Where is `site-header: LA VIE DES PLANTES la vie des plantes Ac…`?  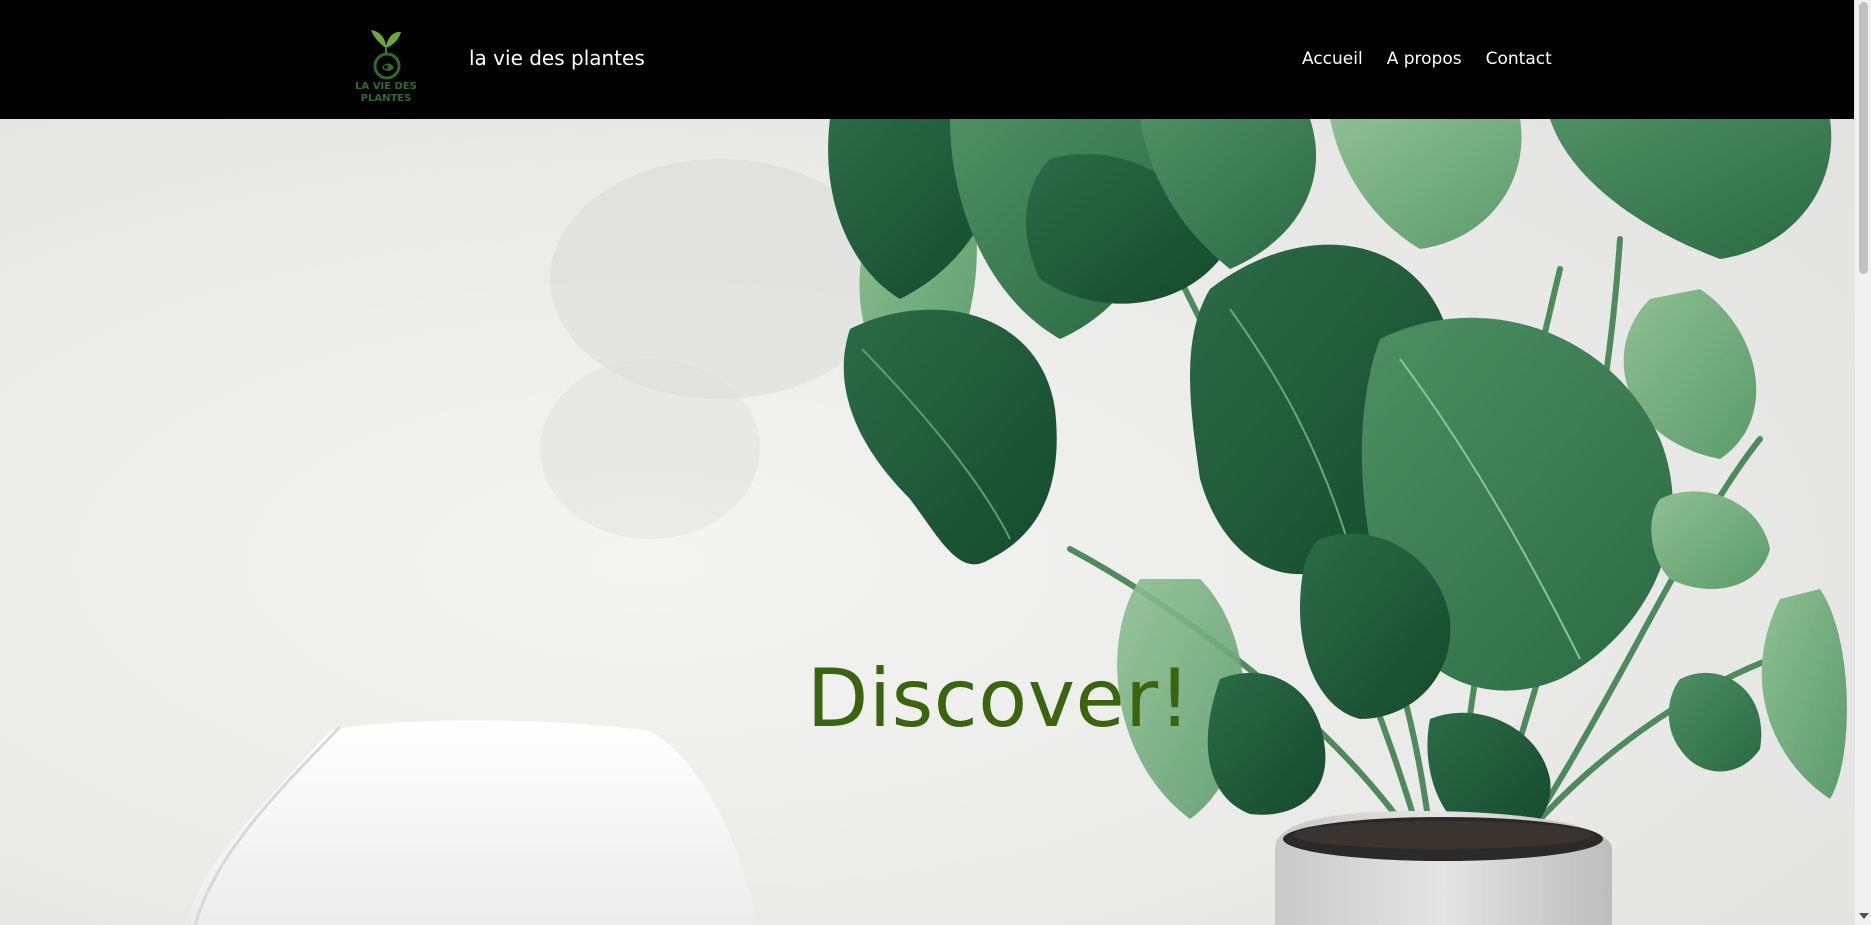
site-header: LA VIE DES PLANTES la vie des plantes Ac… is located at coordinates (927, 59).